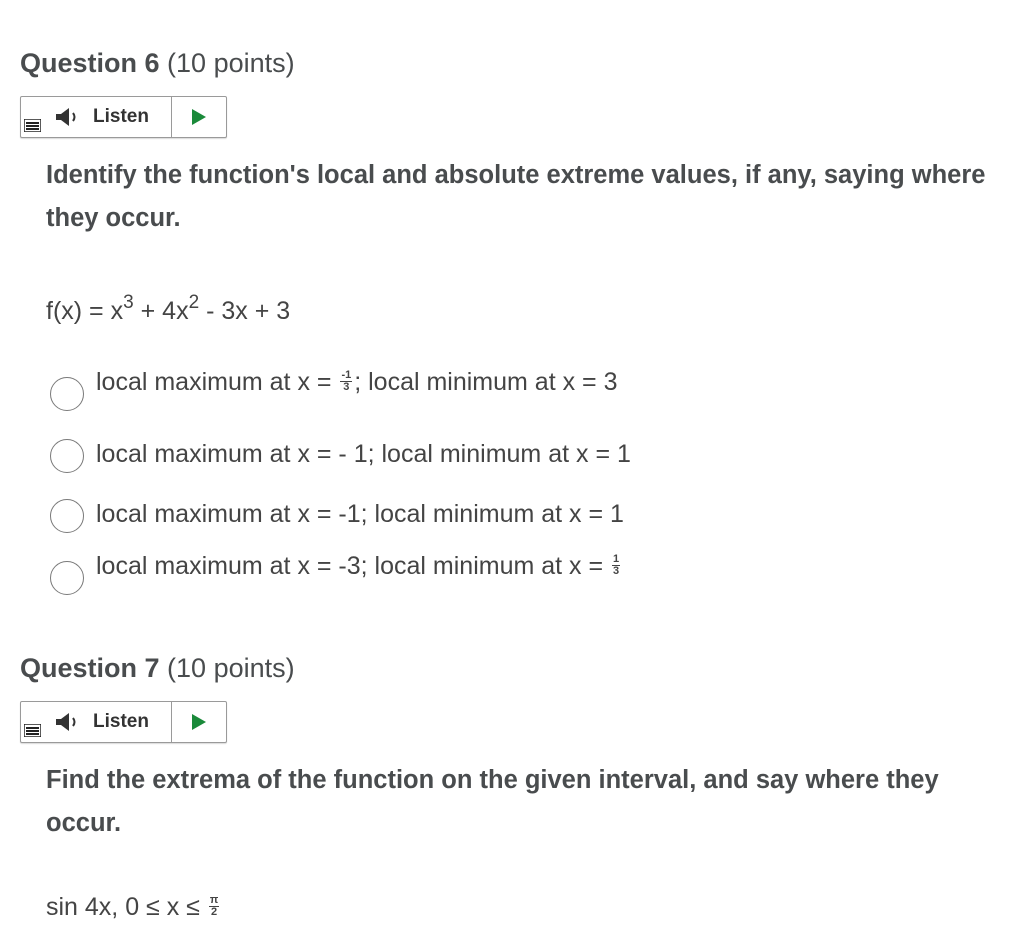 This screenshot has height=949, width=1024. I want to click on function-text: sin 4x, 0 ≤ x ≤, so click(126, 907).